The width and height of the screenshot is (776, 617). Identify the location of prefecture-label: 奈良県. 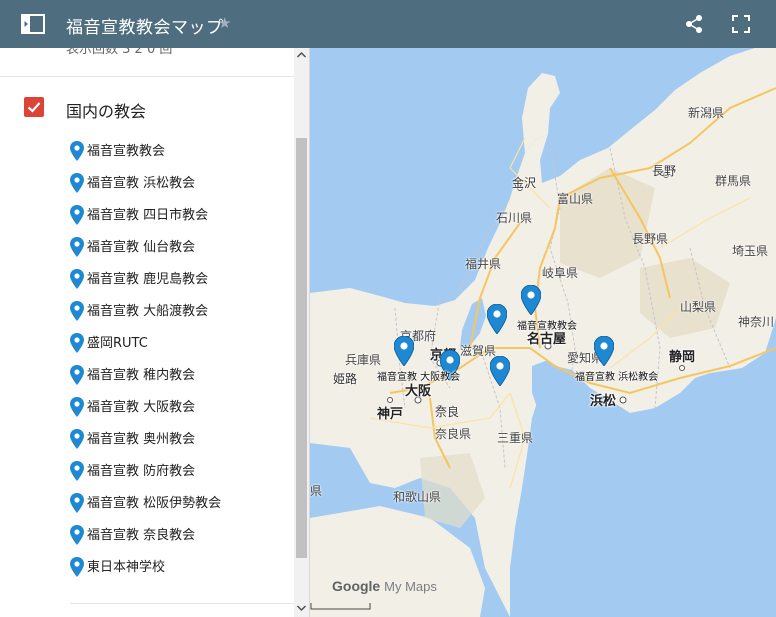
(453, 434).